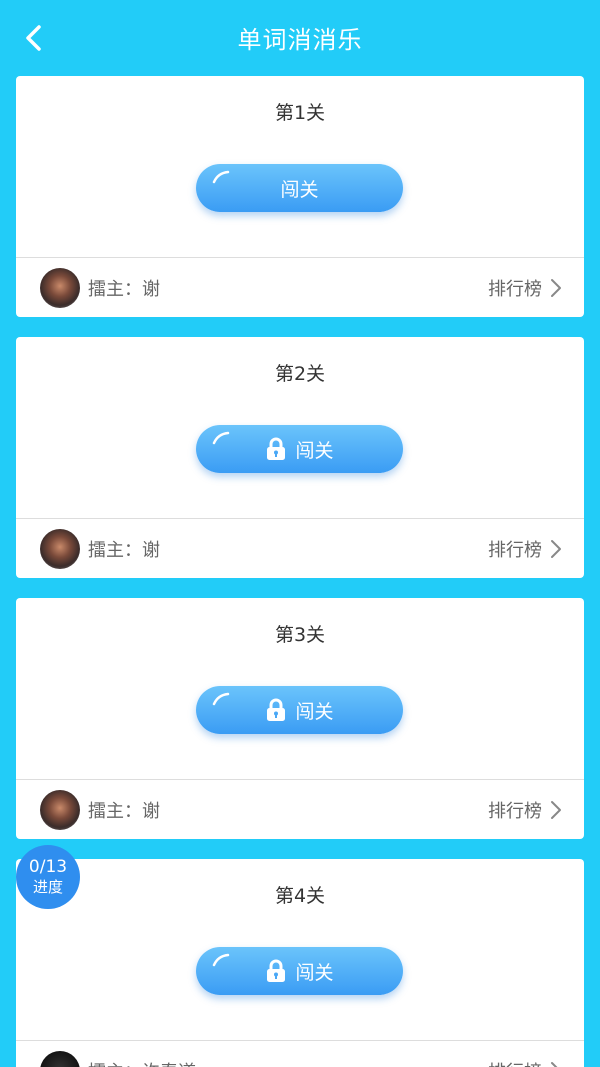  Describe the element at coordinates (300, 113) in the screenshot. I see `level-title: 第1关` at that location.